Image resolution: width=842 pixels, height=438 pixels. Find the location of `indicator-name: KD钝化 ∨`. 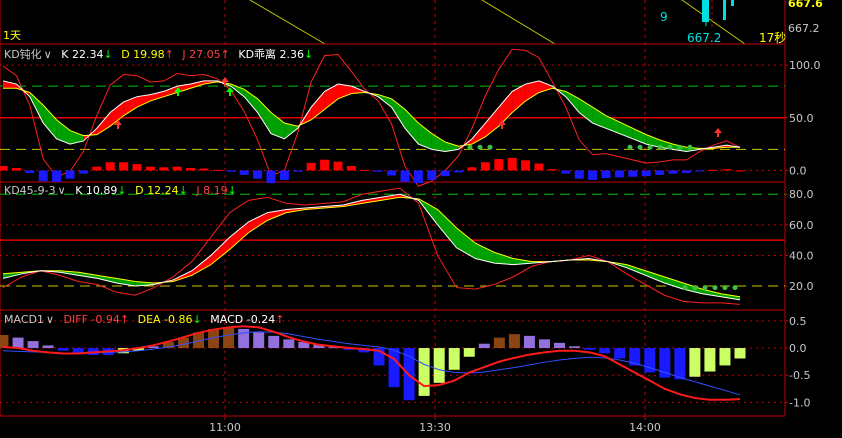

indicator-name: KD钝化 ∨ is located at coordinates (31, 54).